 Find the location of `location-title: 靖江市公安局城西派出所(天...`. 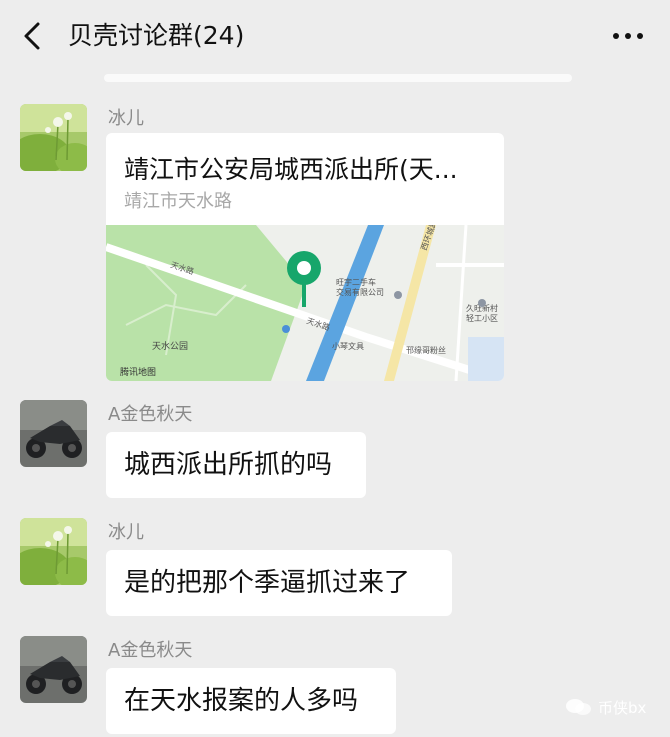

location-title: 靖江市公安局城西派出所(天... is located at coordinates (291, 169).